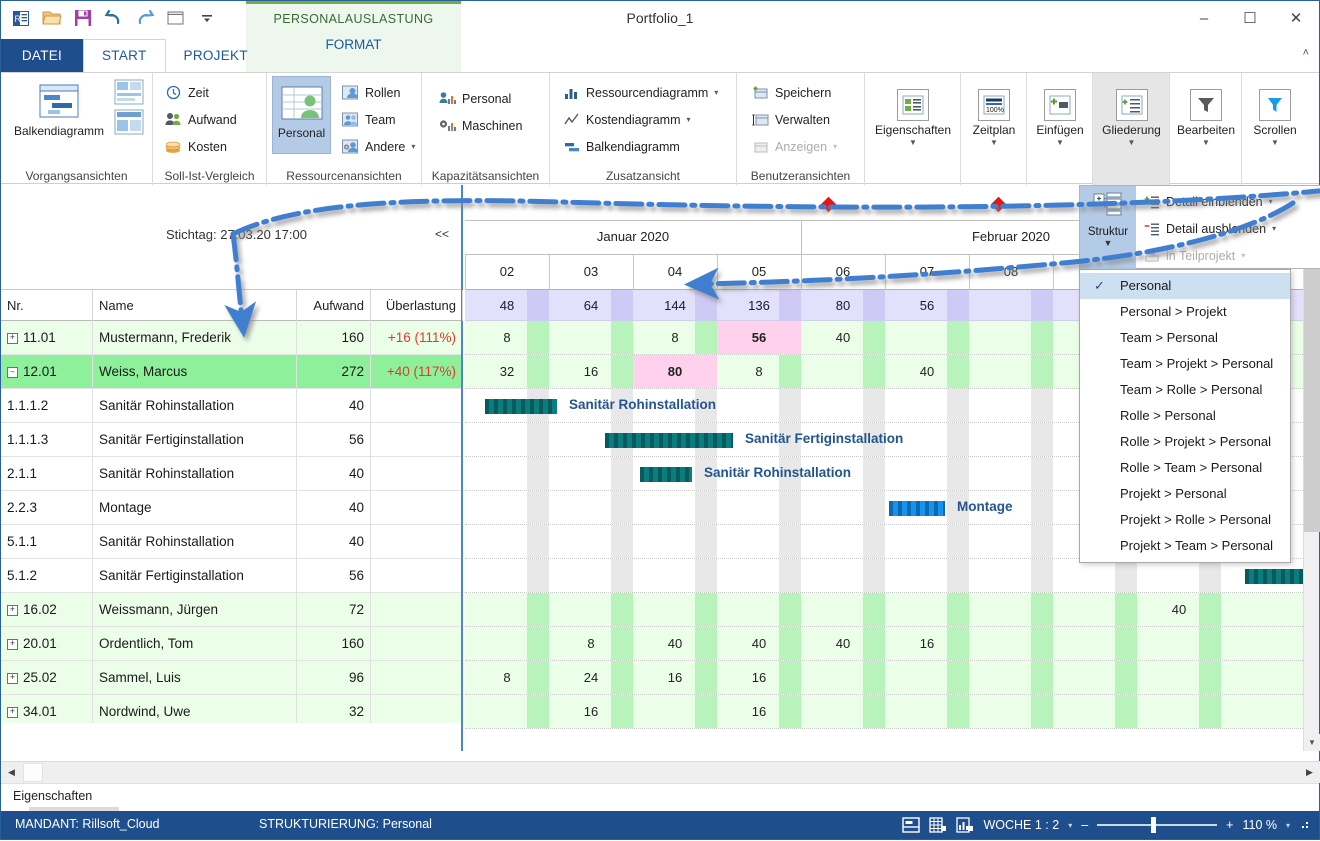  What do you see at coordinates (334, 305) in the screenshot?
I see `column-header-aufwand: Aufwand` at bounding box center [334, 305].